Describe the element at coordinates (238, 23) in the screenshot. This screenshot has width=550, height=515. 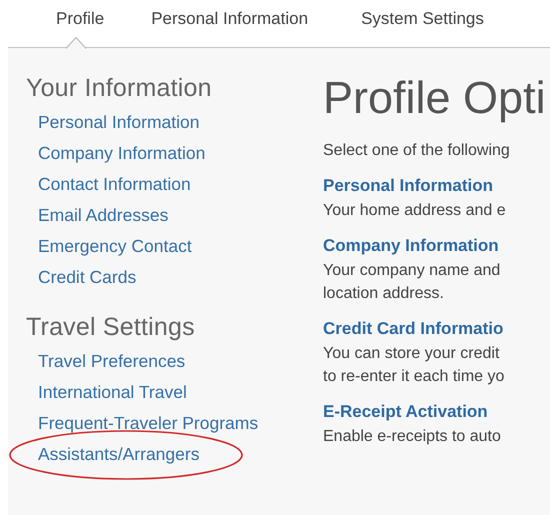
I see `tab: Personal Information` at that location.